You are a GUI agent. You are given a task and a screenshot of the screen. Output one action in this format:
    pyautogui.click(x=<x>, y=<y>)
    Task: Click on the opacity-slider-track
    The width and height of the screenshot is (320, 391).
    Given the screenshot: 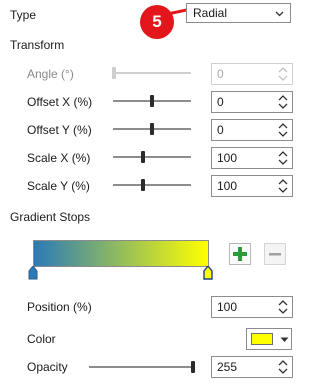 What is the action you would take?
    pyautogui.click(x=141, y=367)
    